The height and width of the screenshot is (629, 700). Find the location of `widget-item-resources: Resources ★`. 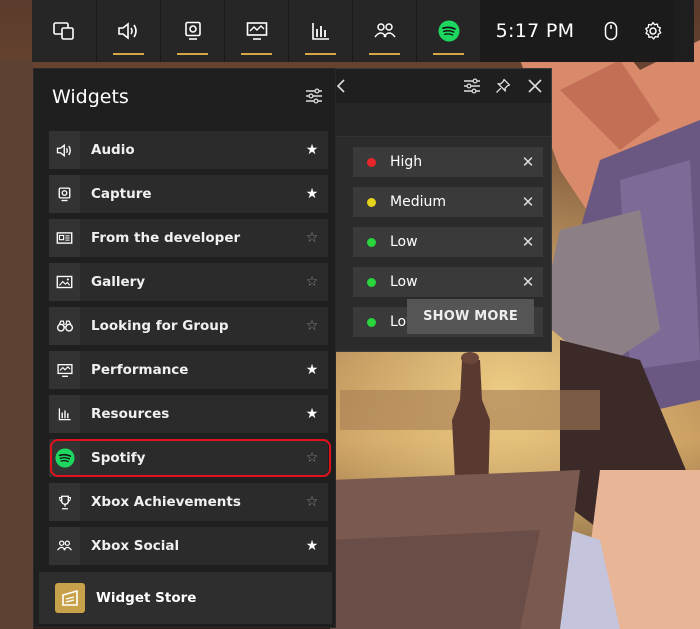

widget-item-resources: Resources ★ is located at coordinates (188, 414).